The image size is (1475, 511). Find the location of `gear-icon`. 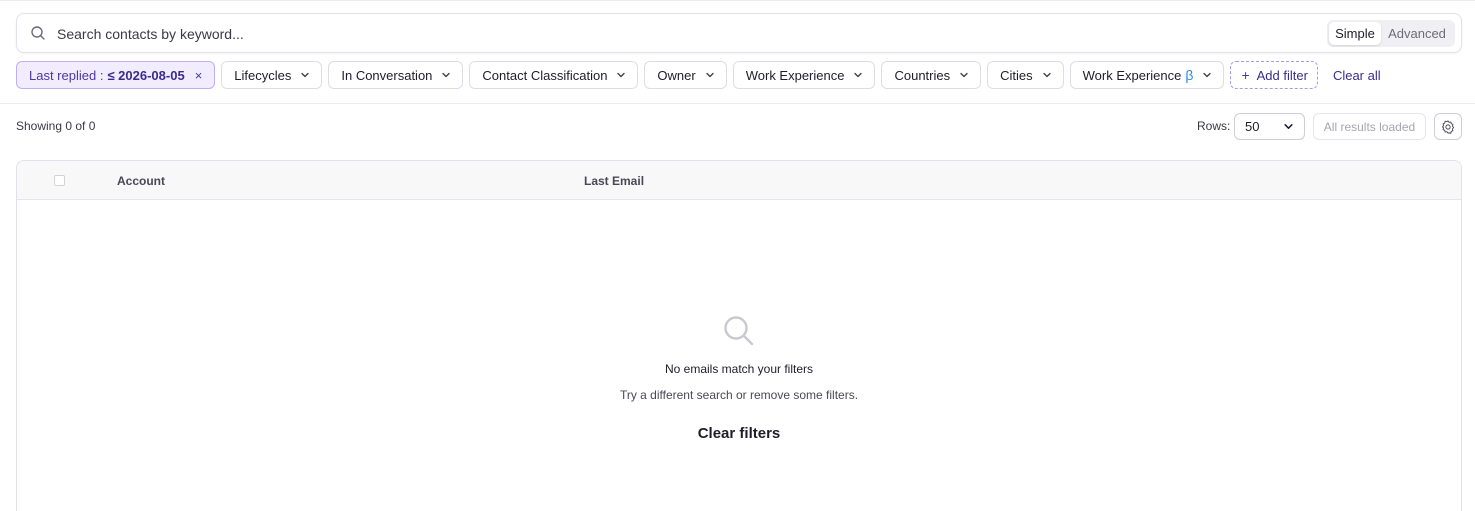

gear-icon is located at coordinates (1448, 126).